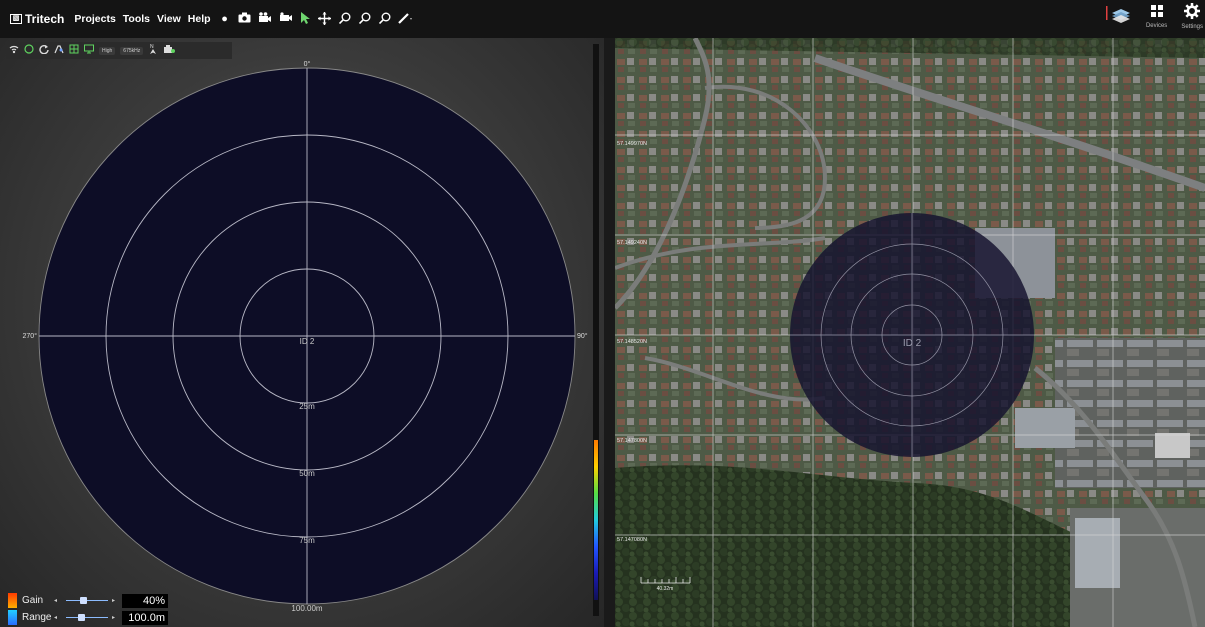  I want to click on north-icon: N, so click(153, 50).